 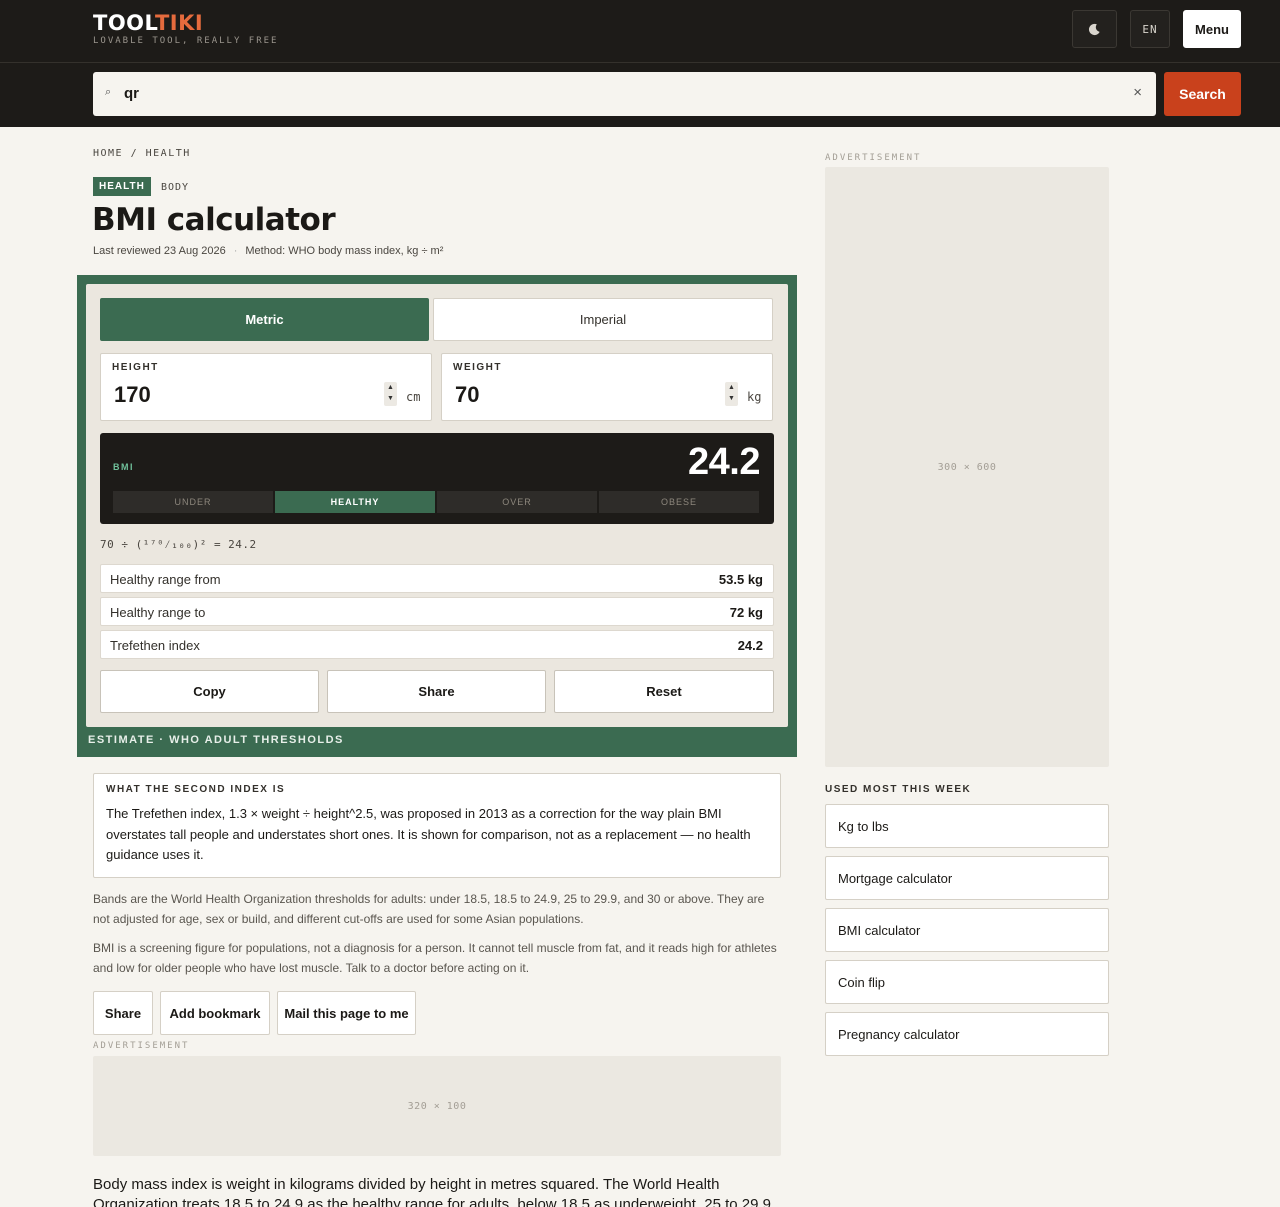 What do you see at coordinates (215, 1013) in the screenshot?
I see `add-bookmark-button: Add bookmark` at bounding box center [215, 1013].